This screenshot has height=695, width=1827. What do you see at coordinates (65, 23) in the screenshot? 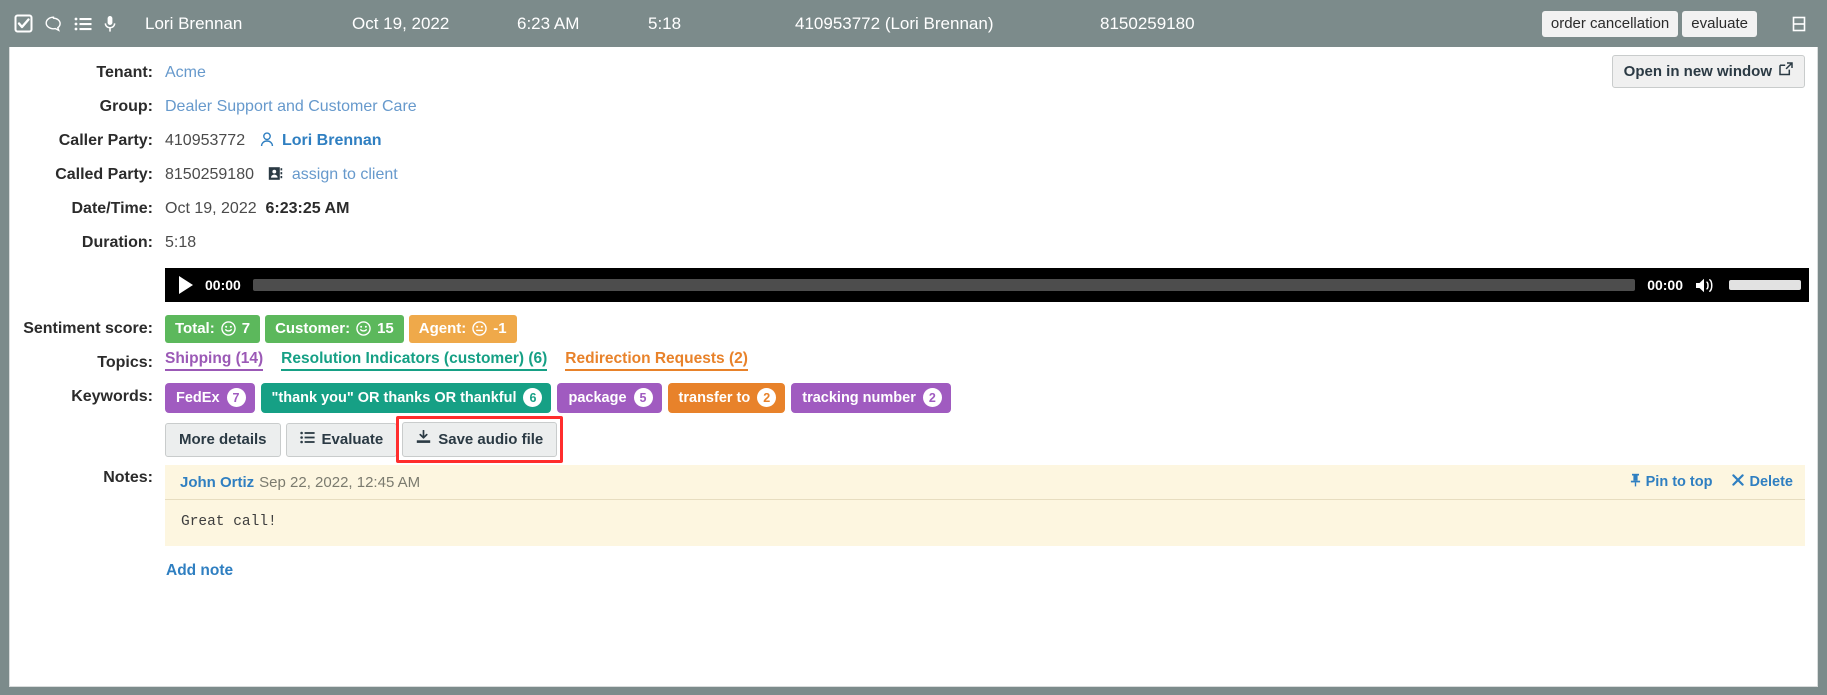
I see `header-icon-group` at bounding box center [65, 23].